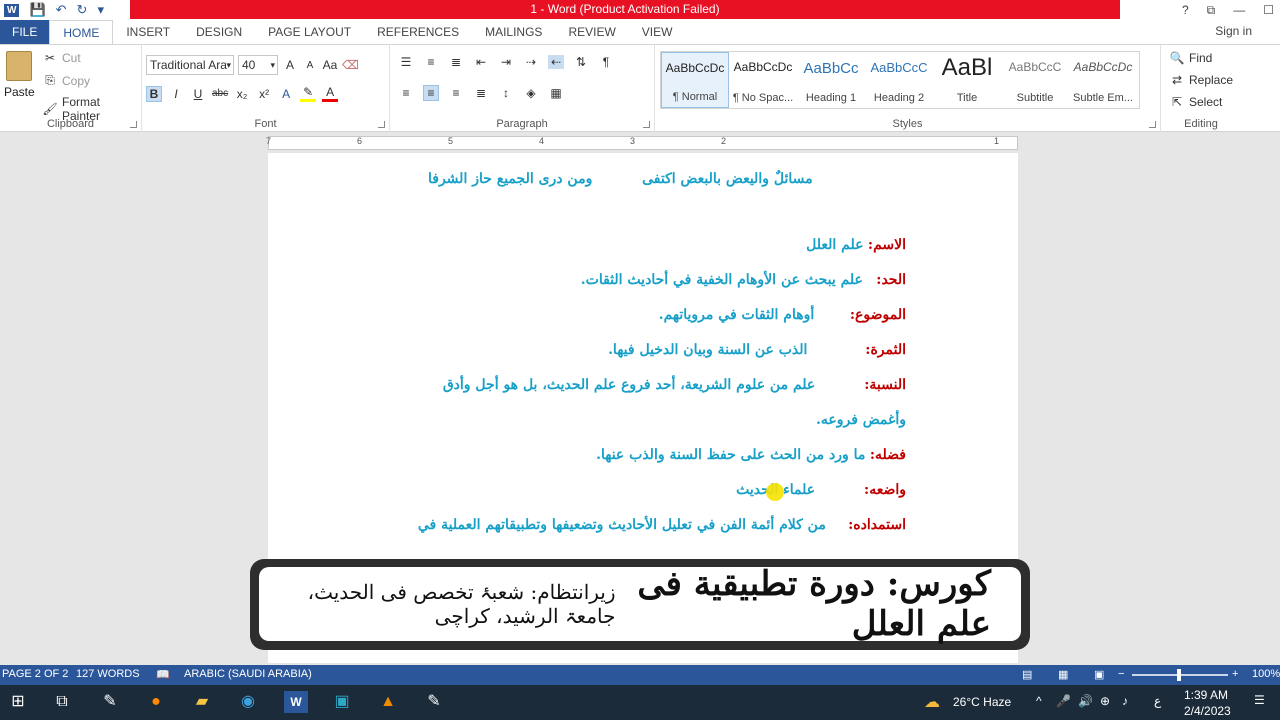 The image size is (1280, 720). What do you see at coordinates (163, 674) in the screenshot?
I see `proofing-icon: 📖` at bounding box center [163, 674].